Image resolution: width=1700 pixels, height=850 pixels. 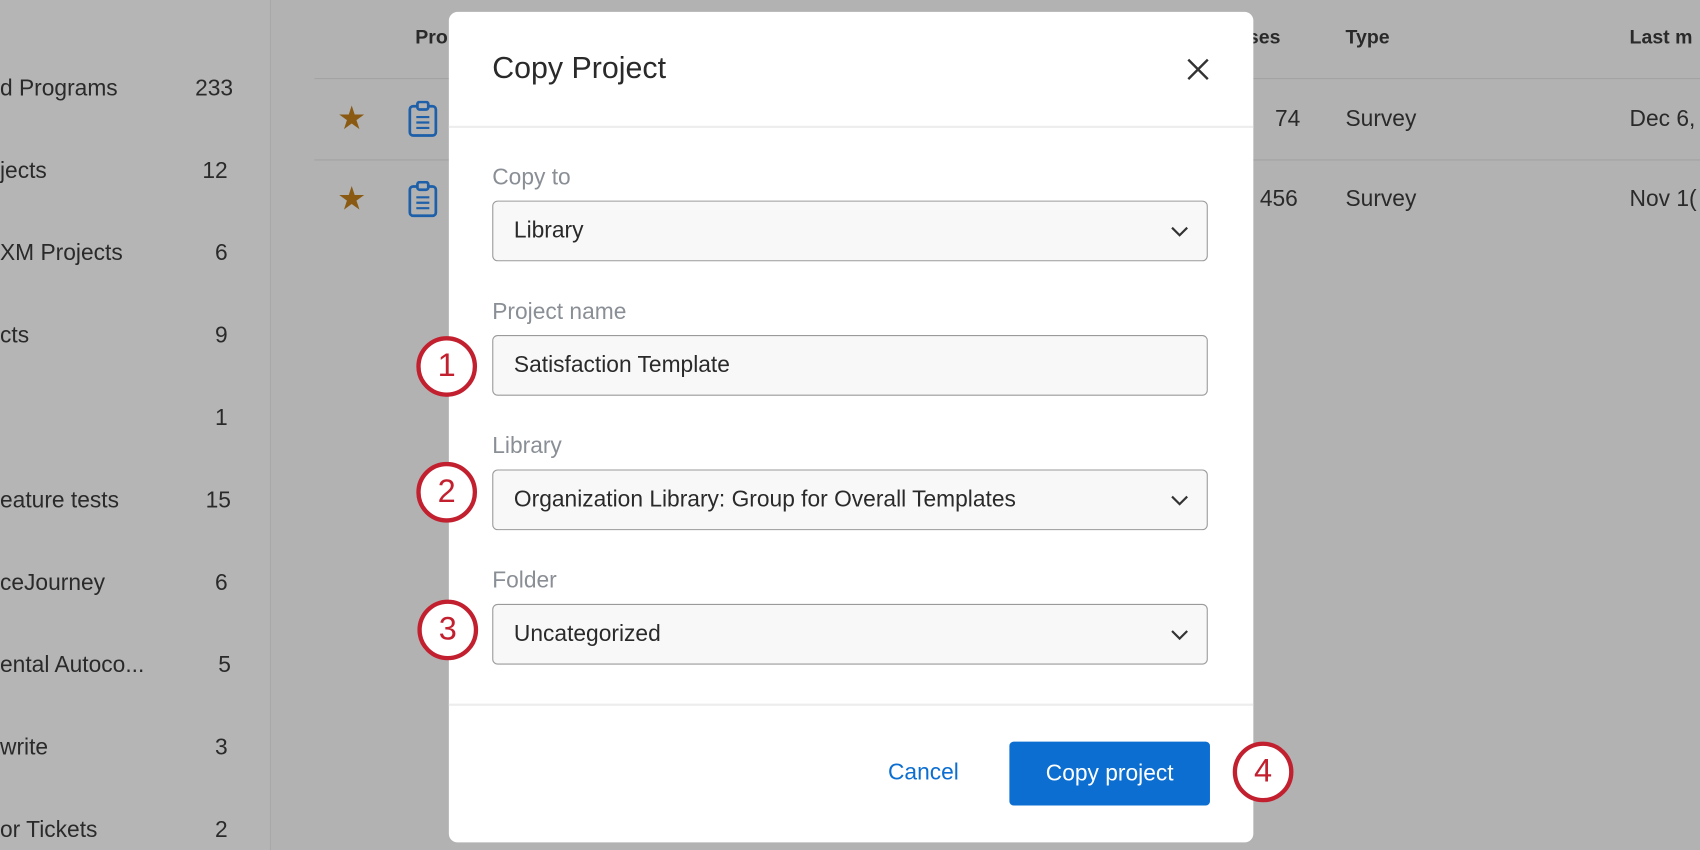 What do you see at coordinates (1367, 37) in the screenshot?
I see `column-header-type: Type` at bounding box center [1367, 37].